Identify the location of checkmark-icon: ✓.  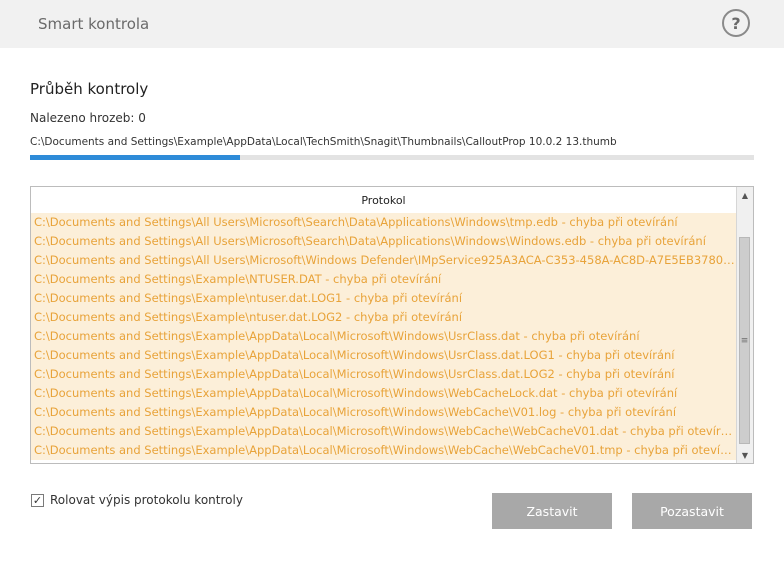
(37, 500).